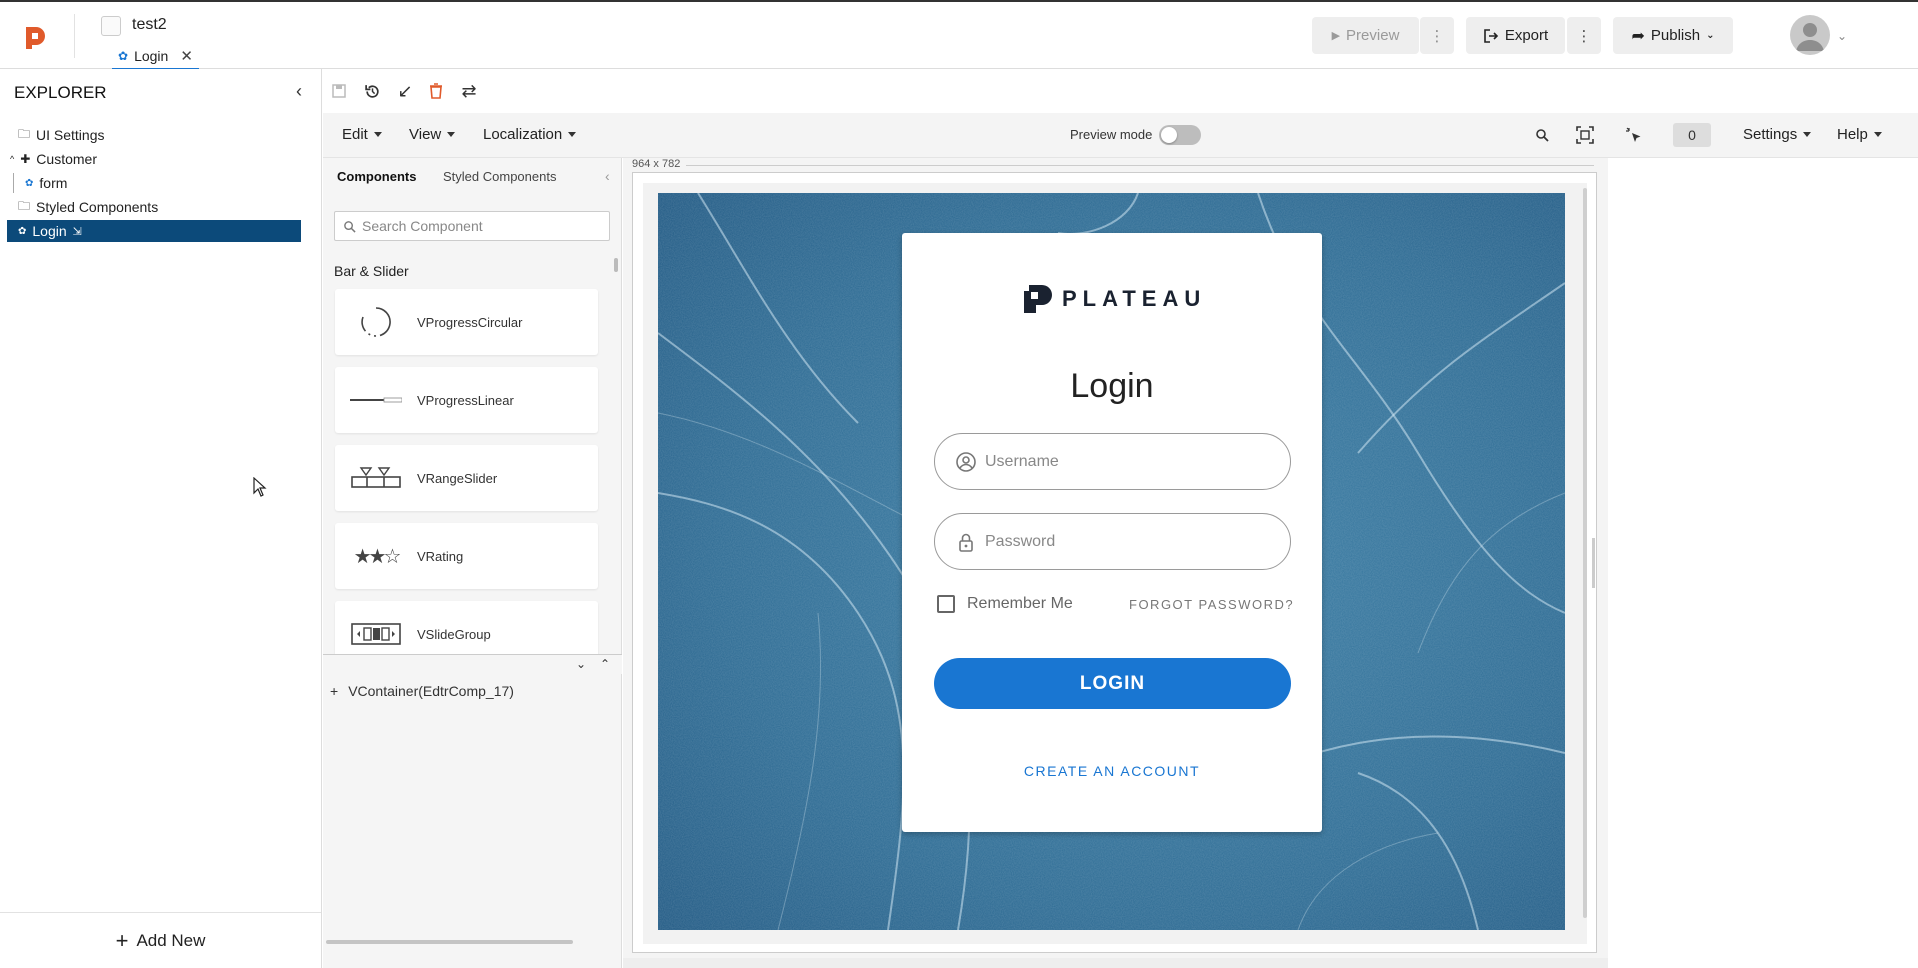 This screenshot has height=968, width=1918. What do you see at coordinates (155, 56) in the screenshot?
I see `tab-login-page: ✿ Login ✕` at bounding box center [155, 56].